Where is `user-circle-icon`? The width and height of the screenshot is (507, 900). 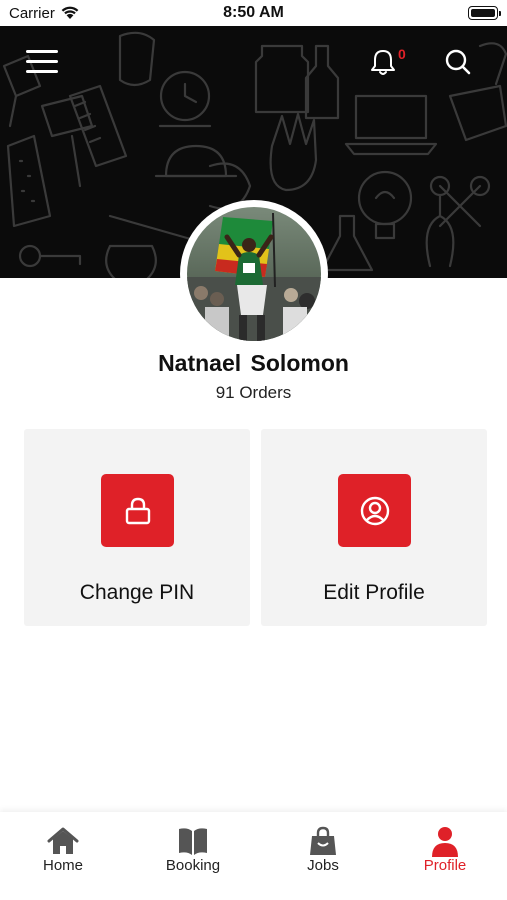 user-circle-icon is located at coordinates (374, 510).